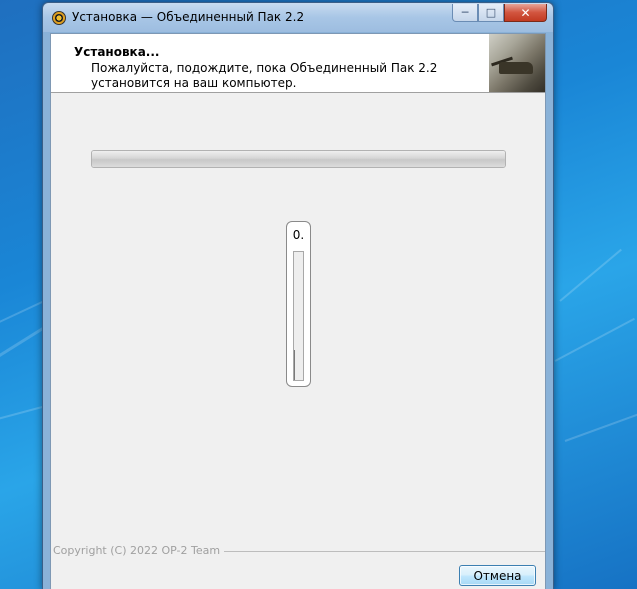 The image size is (637, 589). Describe the element at coordinates (298, 235) in the screenshot. I see `level-widget-label: 0.` at that location.